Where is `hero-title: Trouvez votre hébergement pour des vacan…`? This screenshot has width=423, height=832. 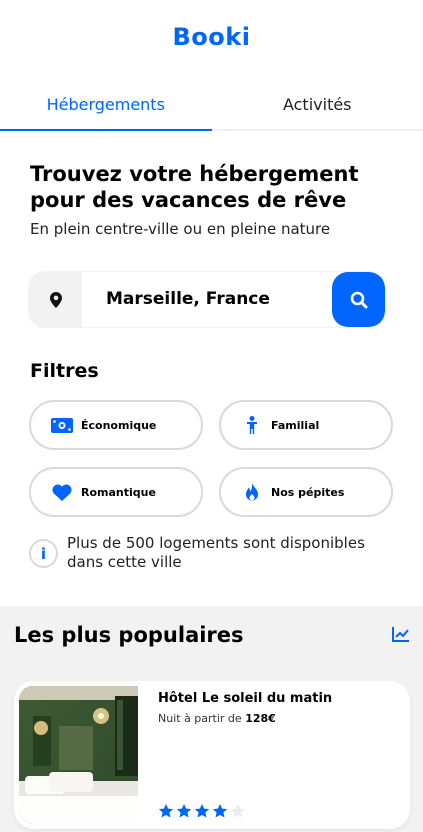 hero-title: Trouvez votre hébergement pour des vacan… is located at coordinates (194, 187).